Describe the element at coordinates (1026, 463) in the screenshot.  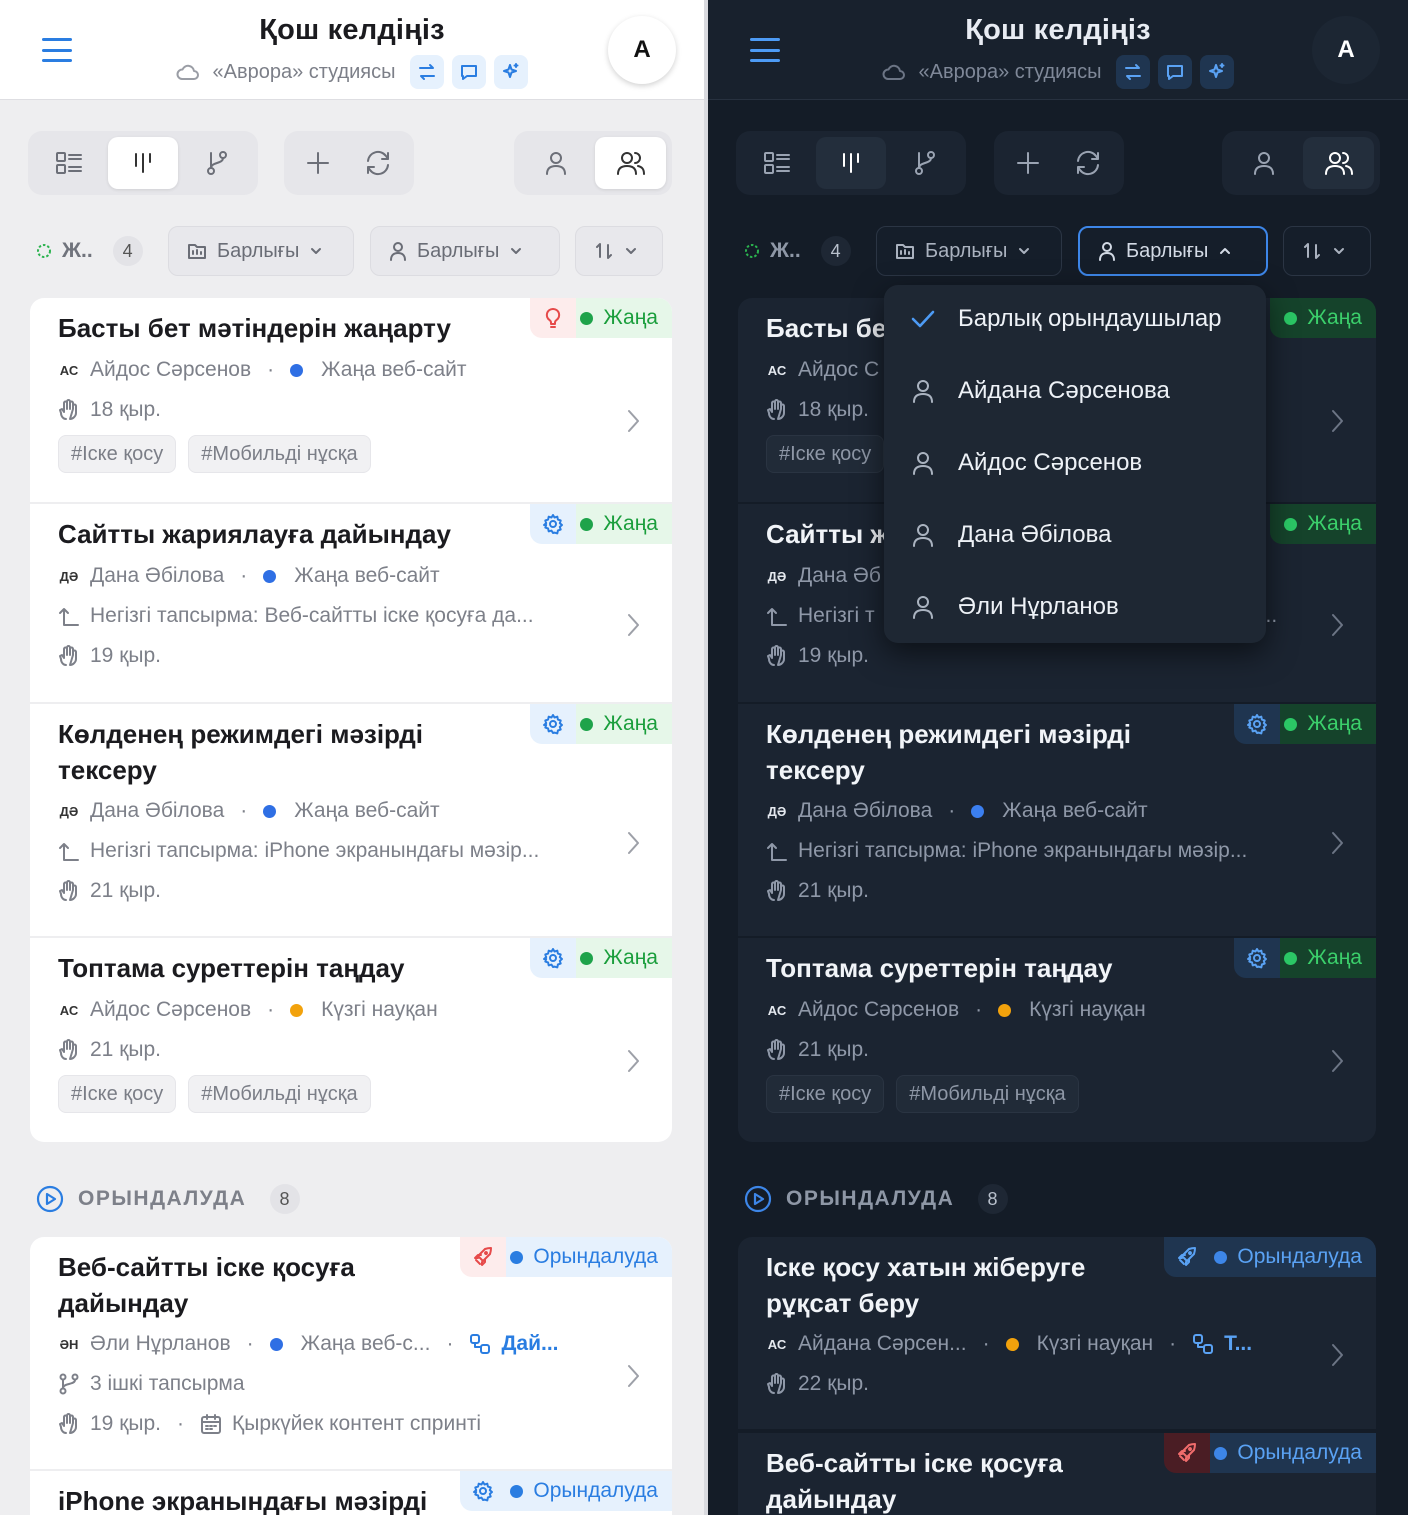
I see `dropdown-item-user: Айдос Сәрсенов` at that location.